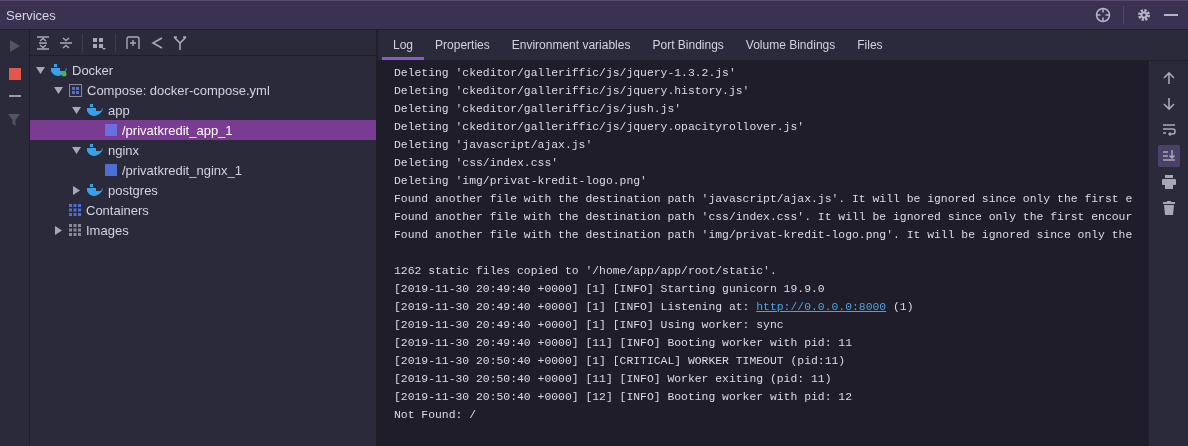 Image resolution: width=1188 pixels, height=446 pixels. I want to click on log-line: [2019-11-30 20:49:40 +0000] [1] [INFO] Starting gunicorn 19.9.0, so click(610, 289).